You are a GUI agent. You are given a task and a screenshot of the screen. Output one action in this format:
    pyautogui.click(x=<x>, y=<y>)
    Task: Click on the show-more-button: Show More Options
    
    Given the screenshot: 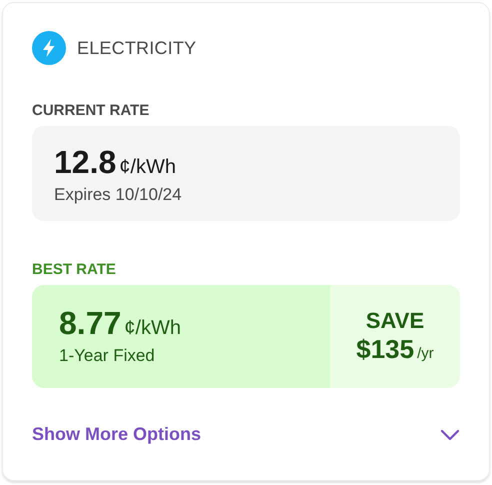 What is the action you would take?
    pyautogui.click(x=246, y=434)
    